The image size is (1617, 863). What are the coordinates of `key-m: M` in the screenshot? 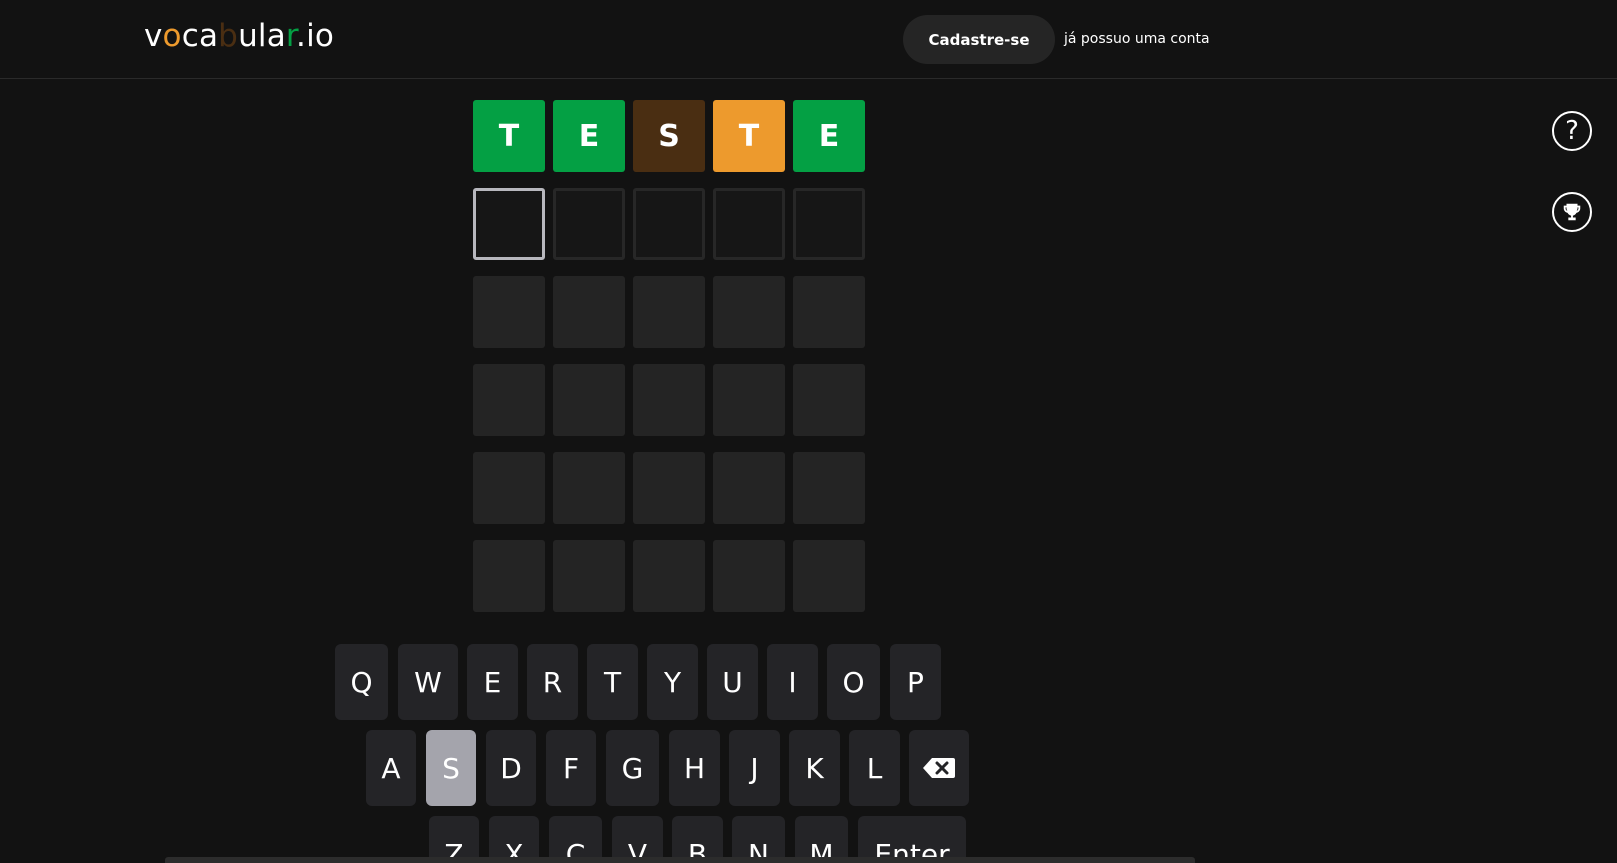 It's located at (821, 839).